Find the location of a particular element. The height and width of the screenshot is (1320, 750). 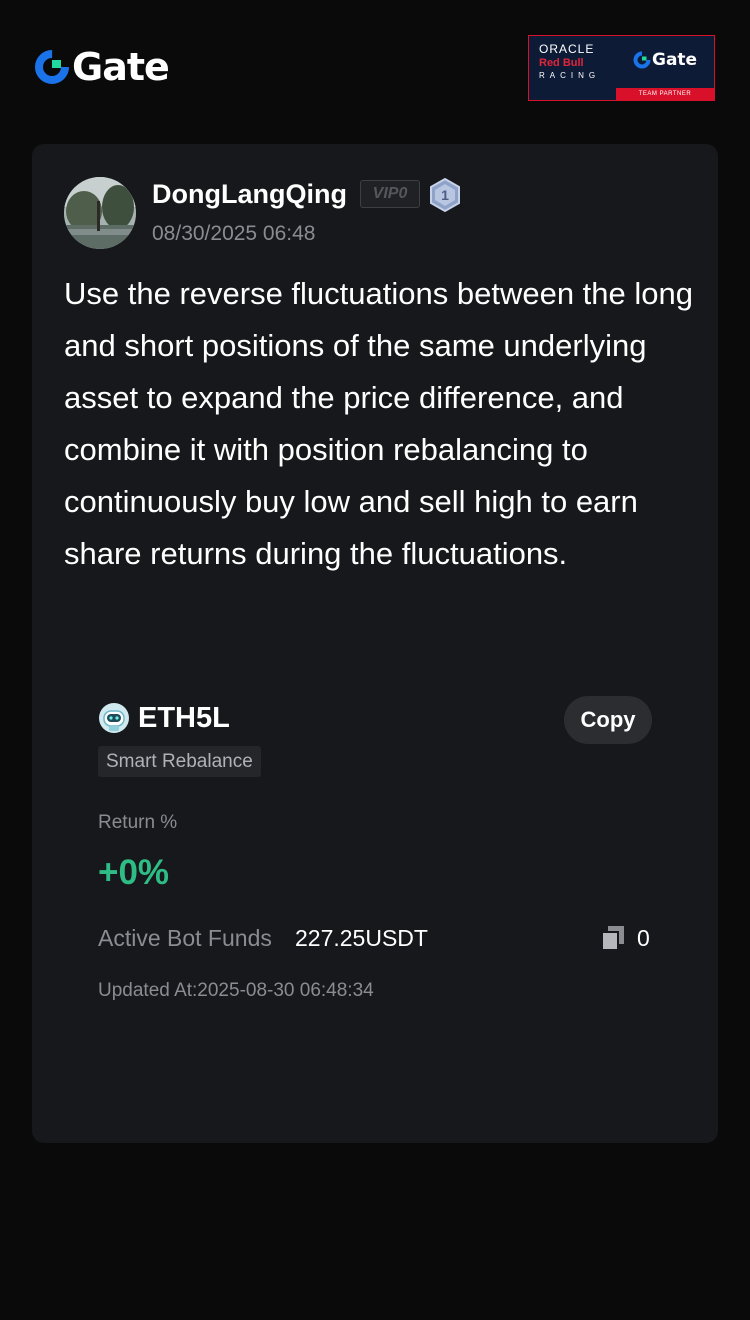

level-shield-icon: 1 is located at coordinates (445, 195).